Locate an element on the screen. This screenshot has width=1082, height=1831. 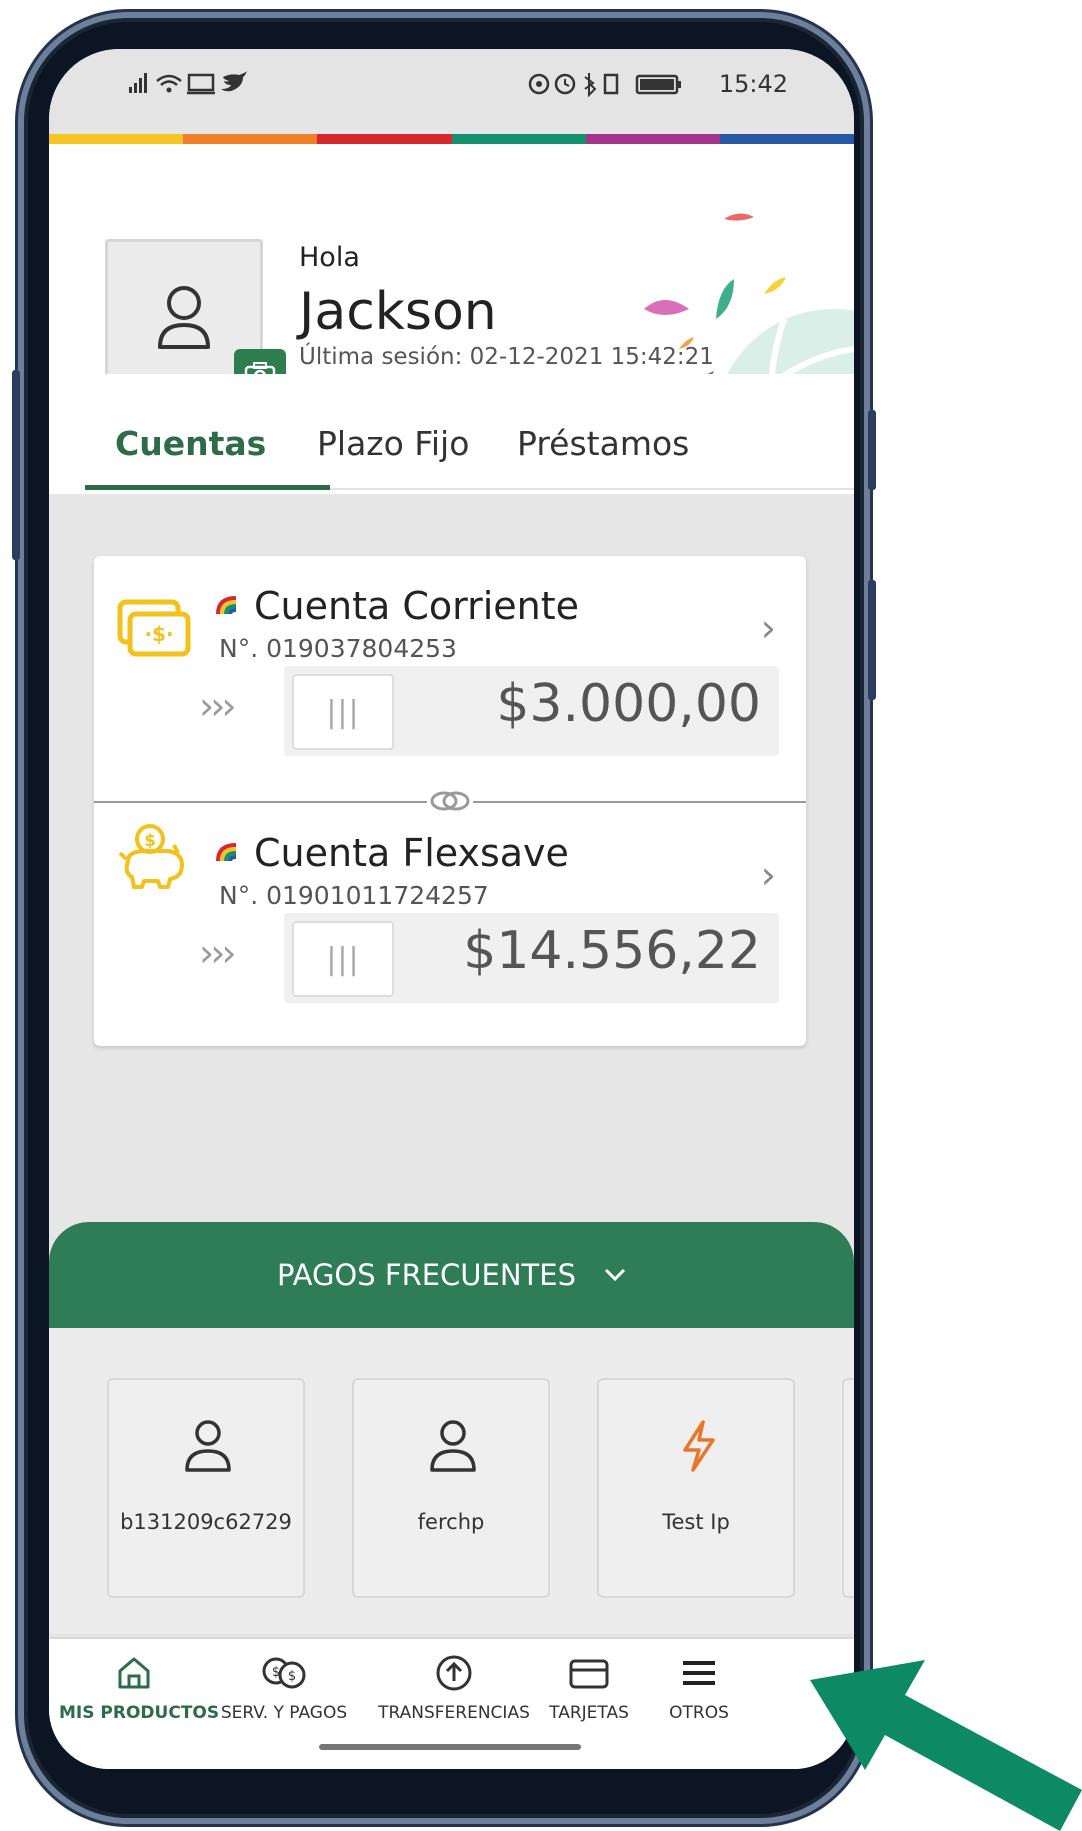
account-number: N°. 01901011724257 is located at coordinates (354, 895).